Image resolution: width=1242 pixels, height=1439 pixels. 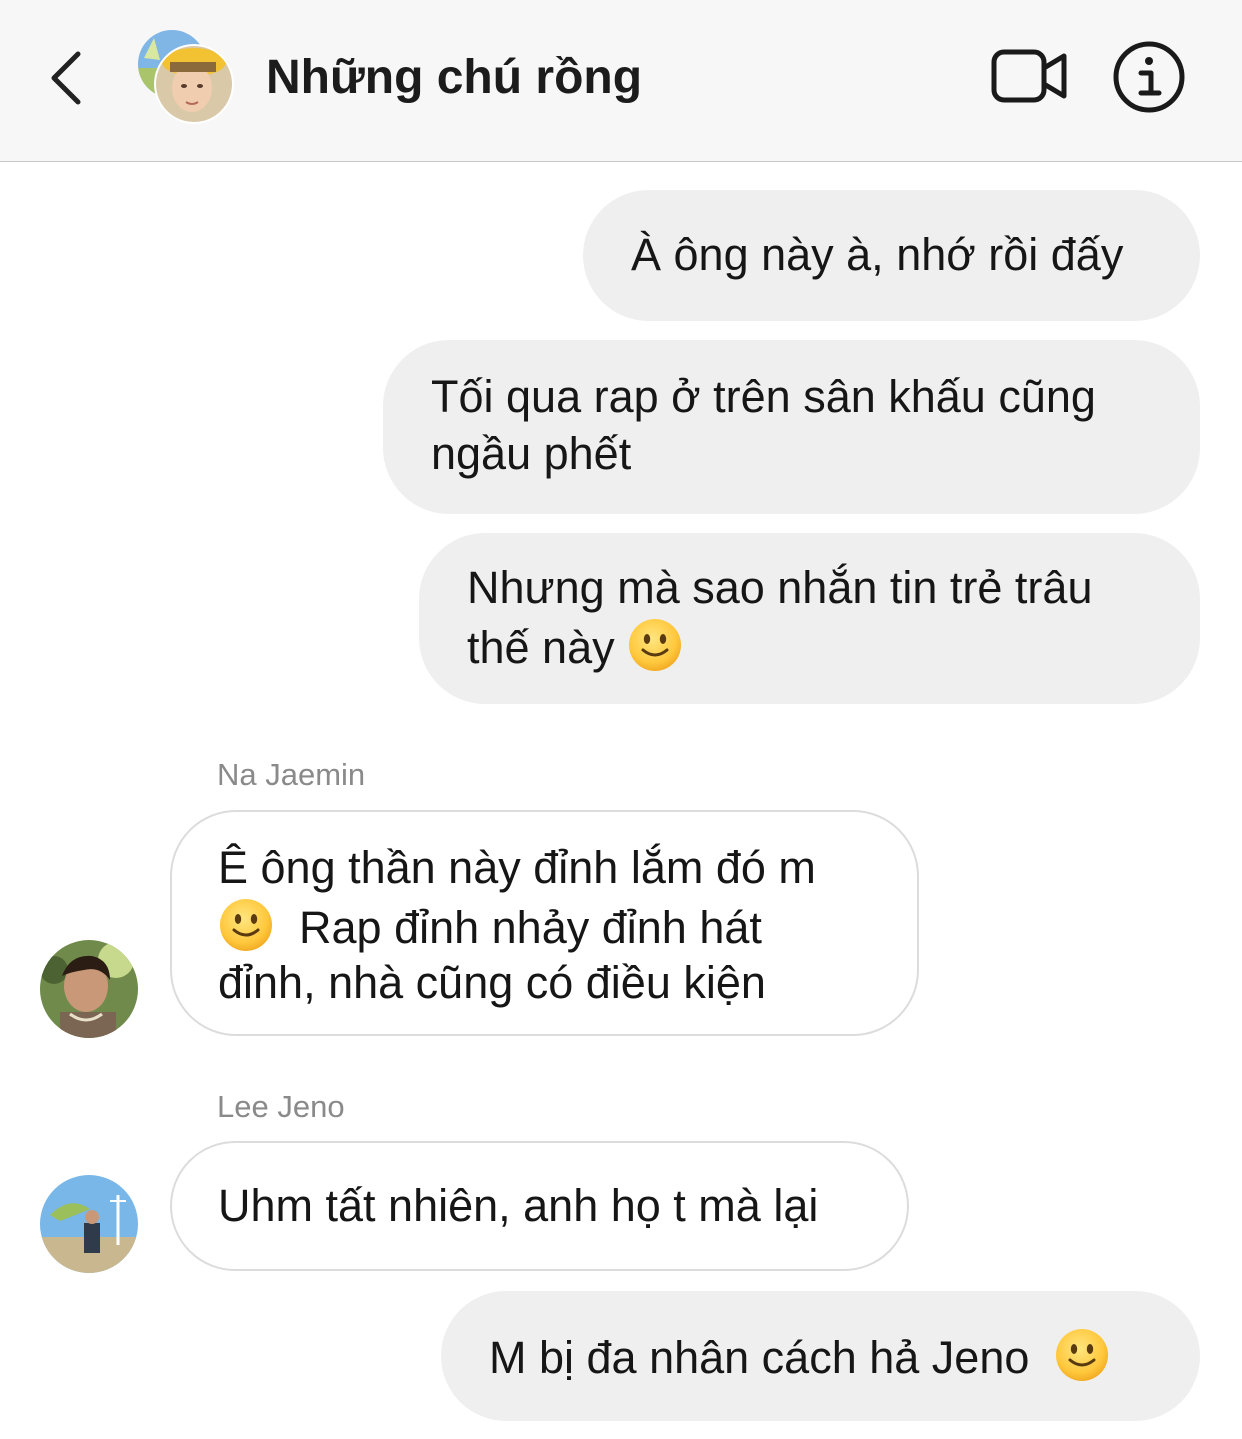 I want to click on incoming-message: Uhm tất nhiên, anh họ t mà lại, so click(x=539, y=1206).